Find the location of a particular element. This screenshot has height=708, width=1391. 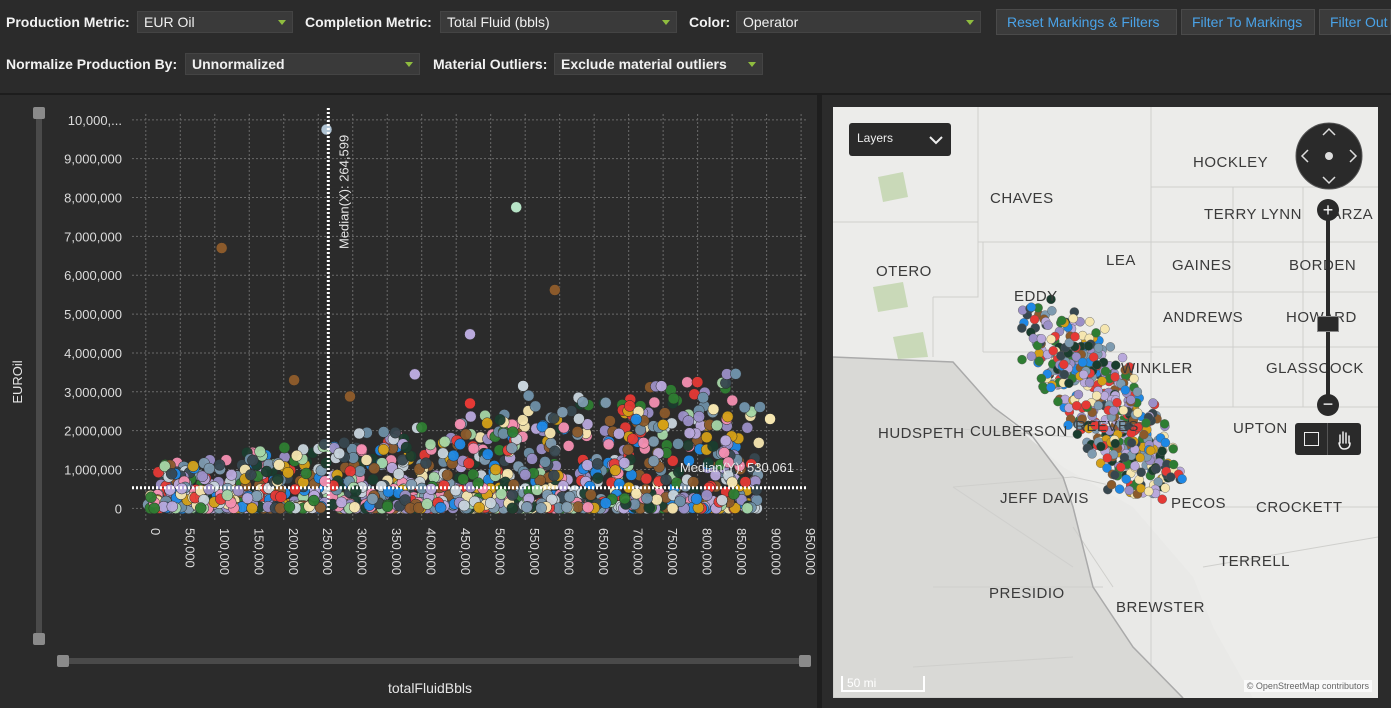

reset-markings-button: Reset Markings & Filters is located at coordinates (1086, 22).